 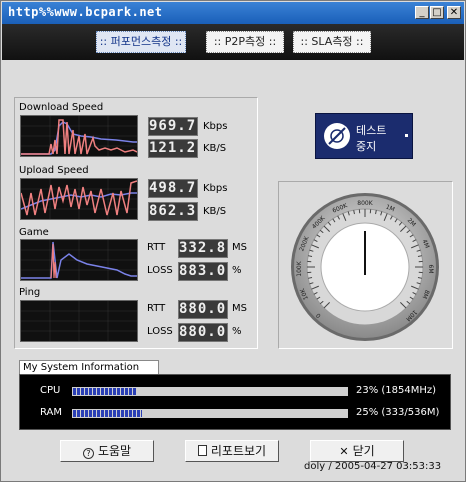 I want to click on ping-graph, so click(x=79, y=321).